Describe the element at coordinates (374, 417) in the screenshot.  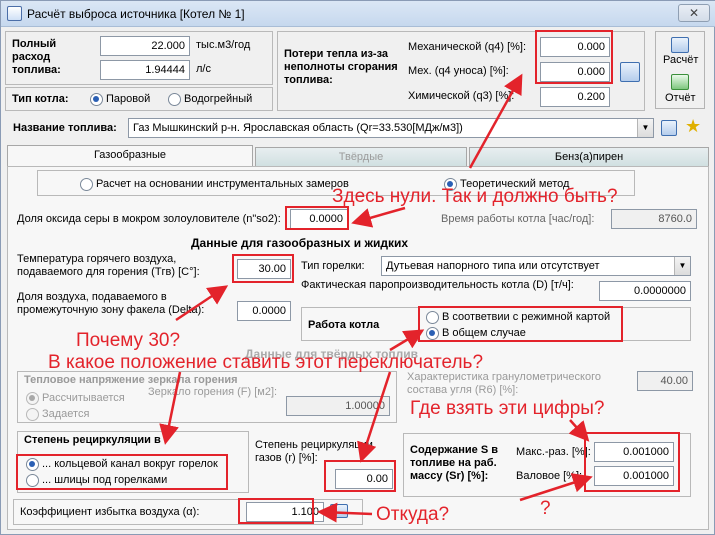
I see `arrow-to-recirc-gas` at that location.